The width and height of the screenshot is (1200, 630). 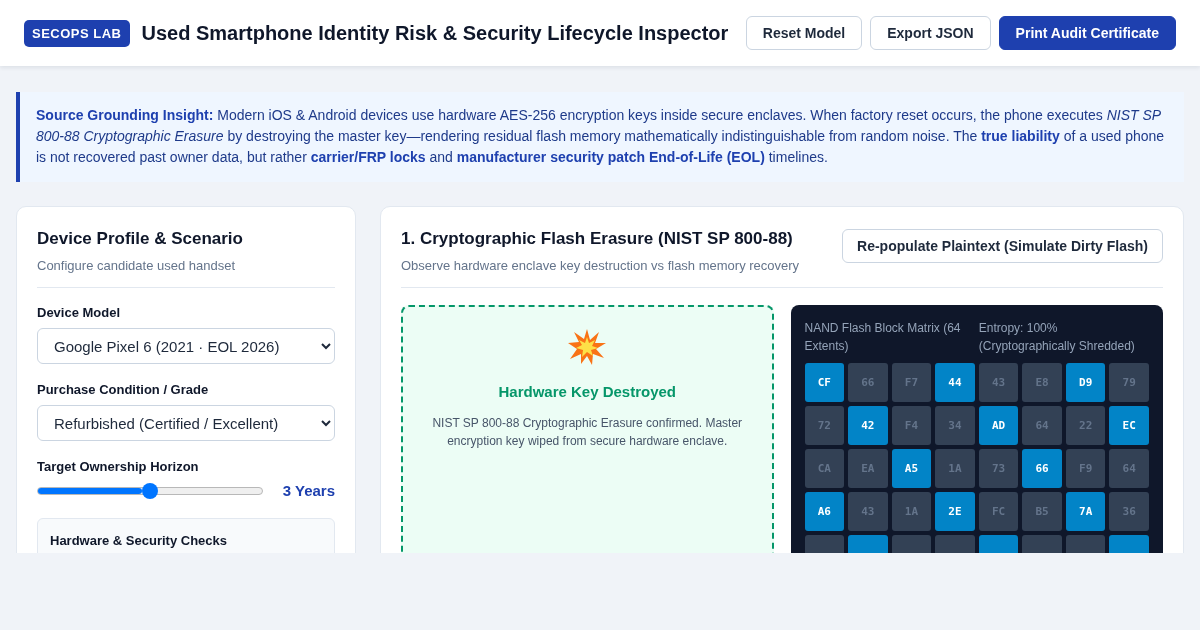 What do you see at coordinates (597, 239) in the screenshot?
I see `card-title: 1. Cryptographic Flash Erasure (NIST SP 800-88)` at bounding box center [597, 239].